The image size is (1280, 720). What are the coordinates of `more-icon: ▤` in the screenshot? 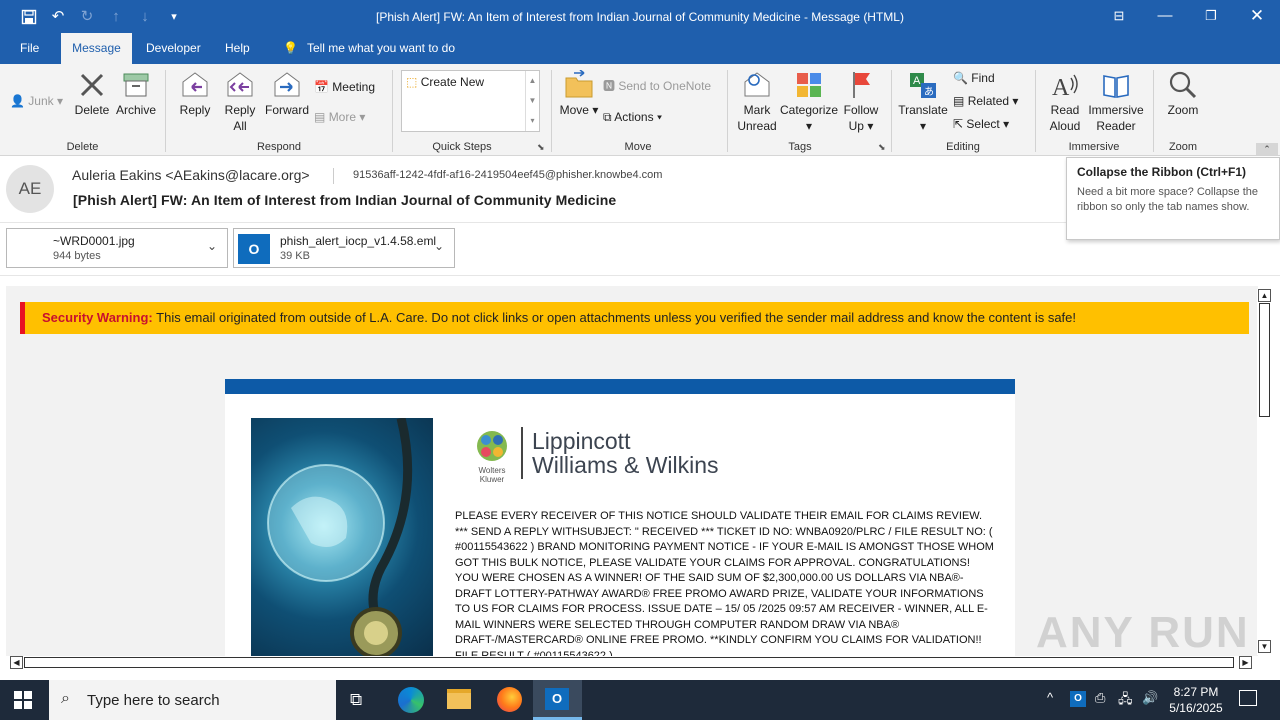 It's located at (320, 117).